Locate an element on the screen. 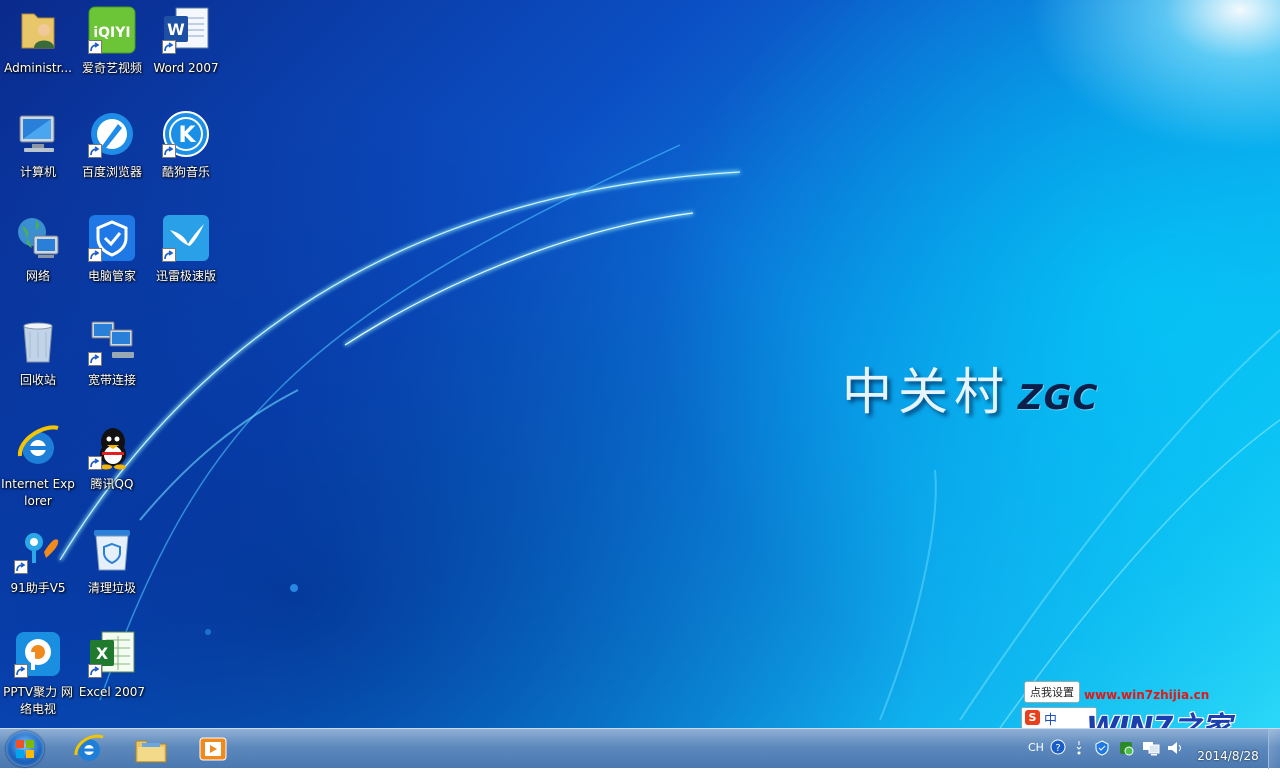 The height and width of the screenshot is (781, 1280). desktop-icon-word: W Word 2007 is located at coordinates (186, 41).